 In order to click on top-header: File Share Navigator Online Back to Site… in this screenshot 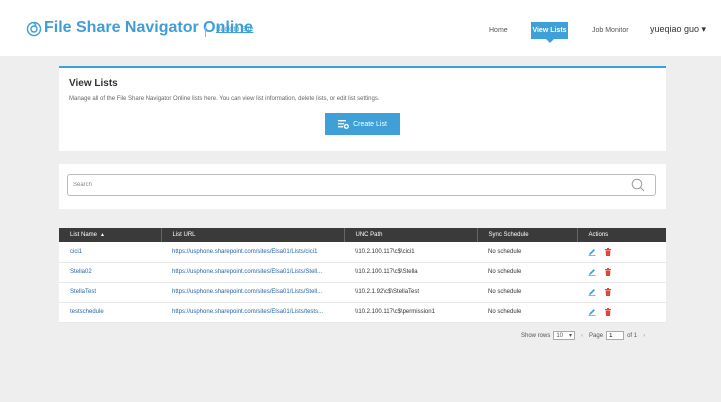, I will do `click(360, 28)`.